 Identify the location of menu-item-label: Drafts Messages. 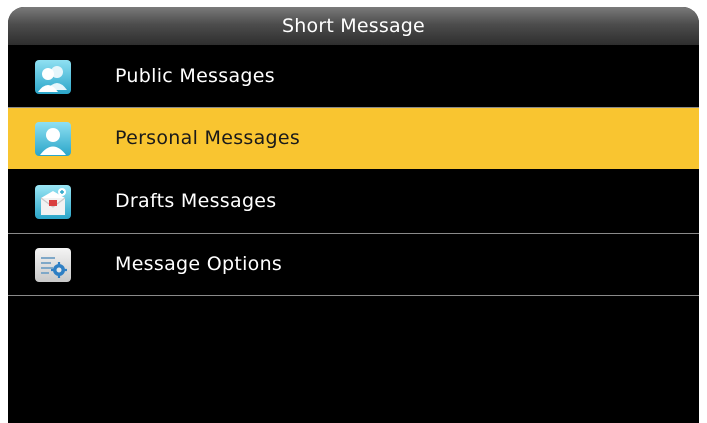
(196, 201).